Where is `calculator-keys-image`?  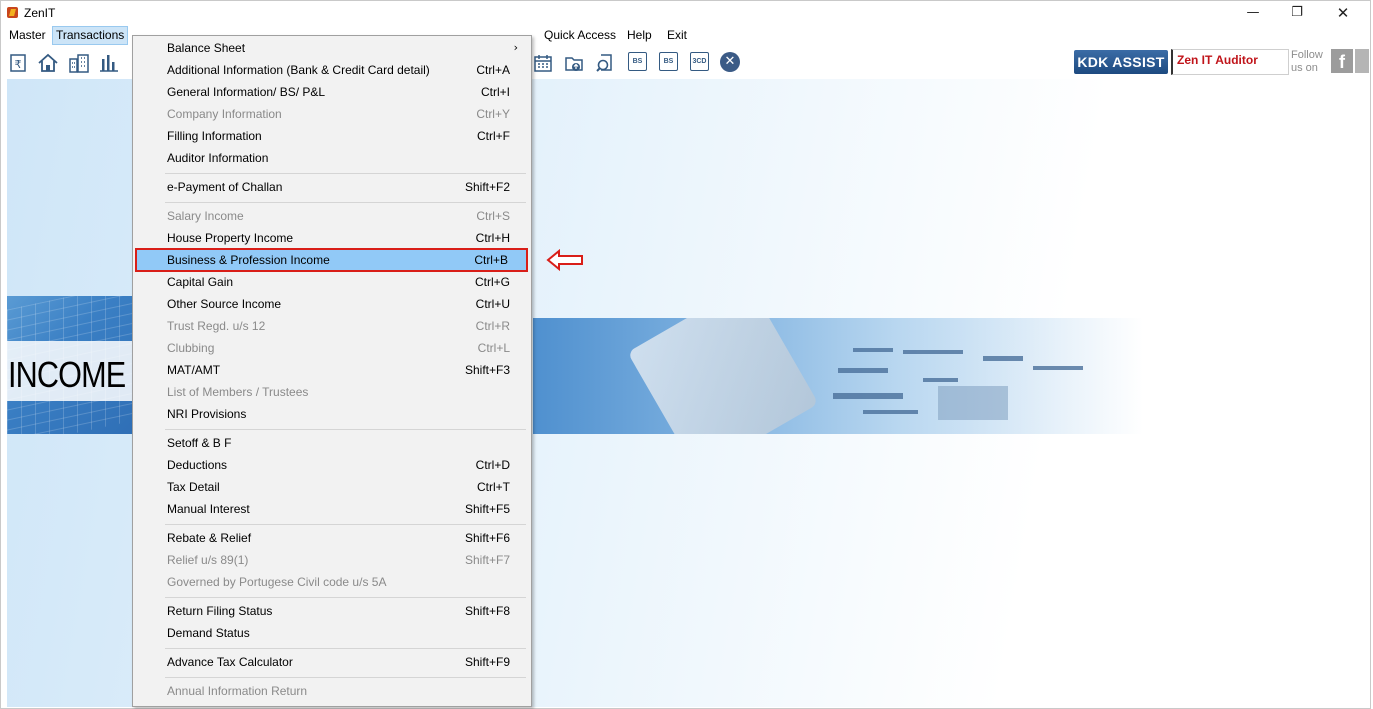 calculator-keys-image is located at coordinates (723, 376).